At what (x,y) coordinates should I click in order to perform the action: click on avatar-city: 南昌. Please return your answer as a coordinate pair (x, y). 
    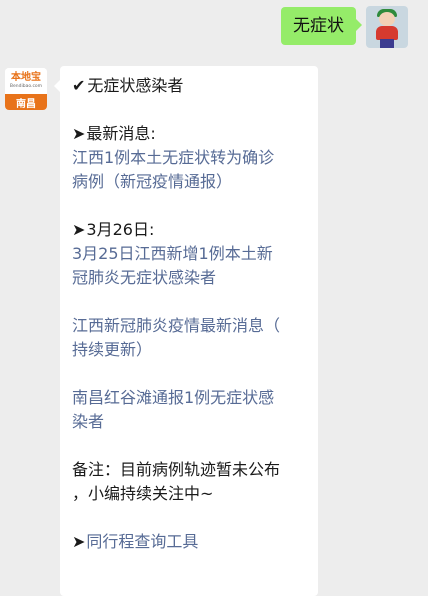
    Looking at the image, I should click on (26, 102).